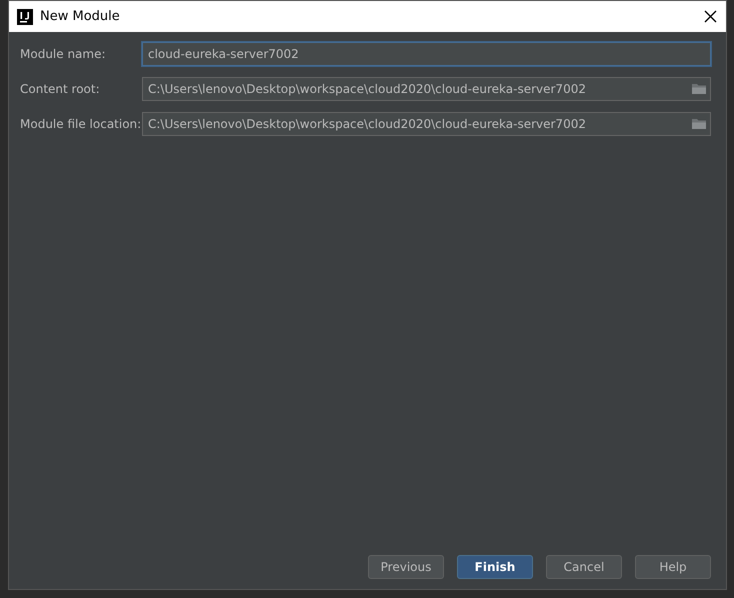 The height and width of the screenshot is (598, 734). Describe the element at coordinates (81, 124) in the screenshot. I see `field-label: Module file location:` at that location.